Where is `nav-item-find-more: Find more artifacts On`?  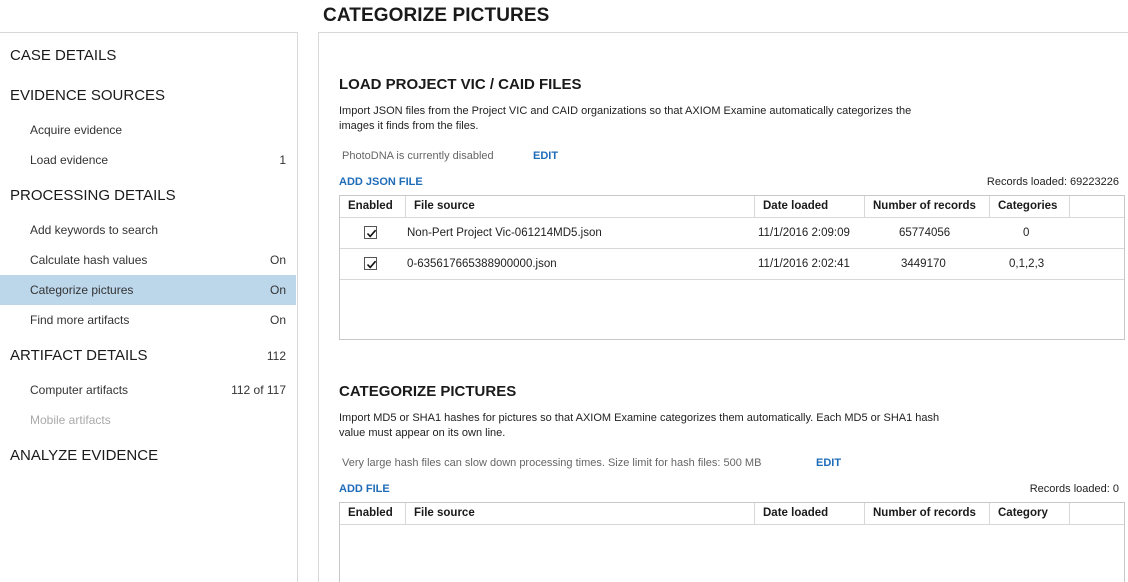 nav-item-find-more: Find more artifacts On is located at coordinates (148, 320).